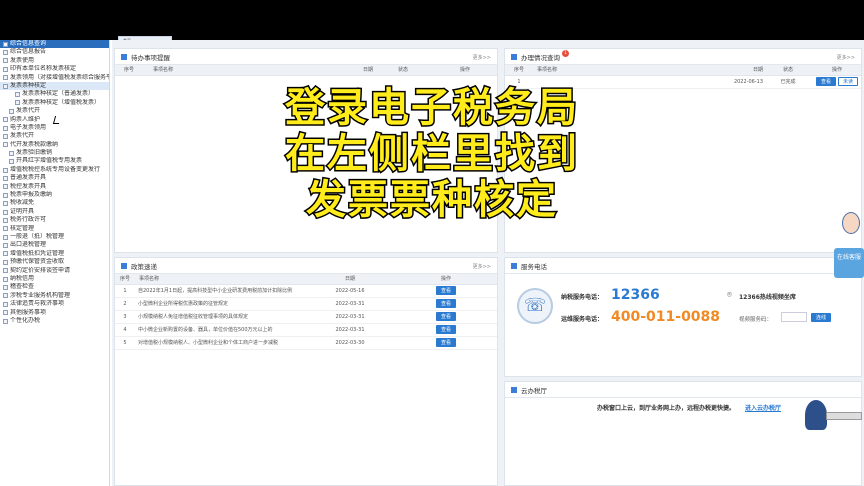  What do you see at coordinates (446, 279) in the screenshot?
I see `policy-col-action: 操作` at bounding box center [446, 279].